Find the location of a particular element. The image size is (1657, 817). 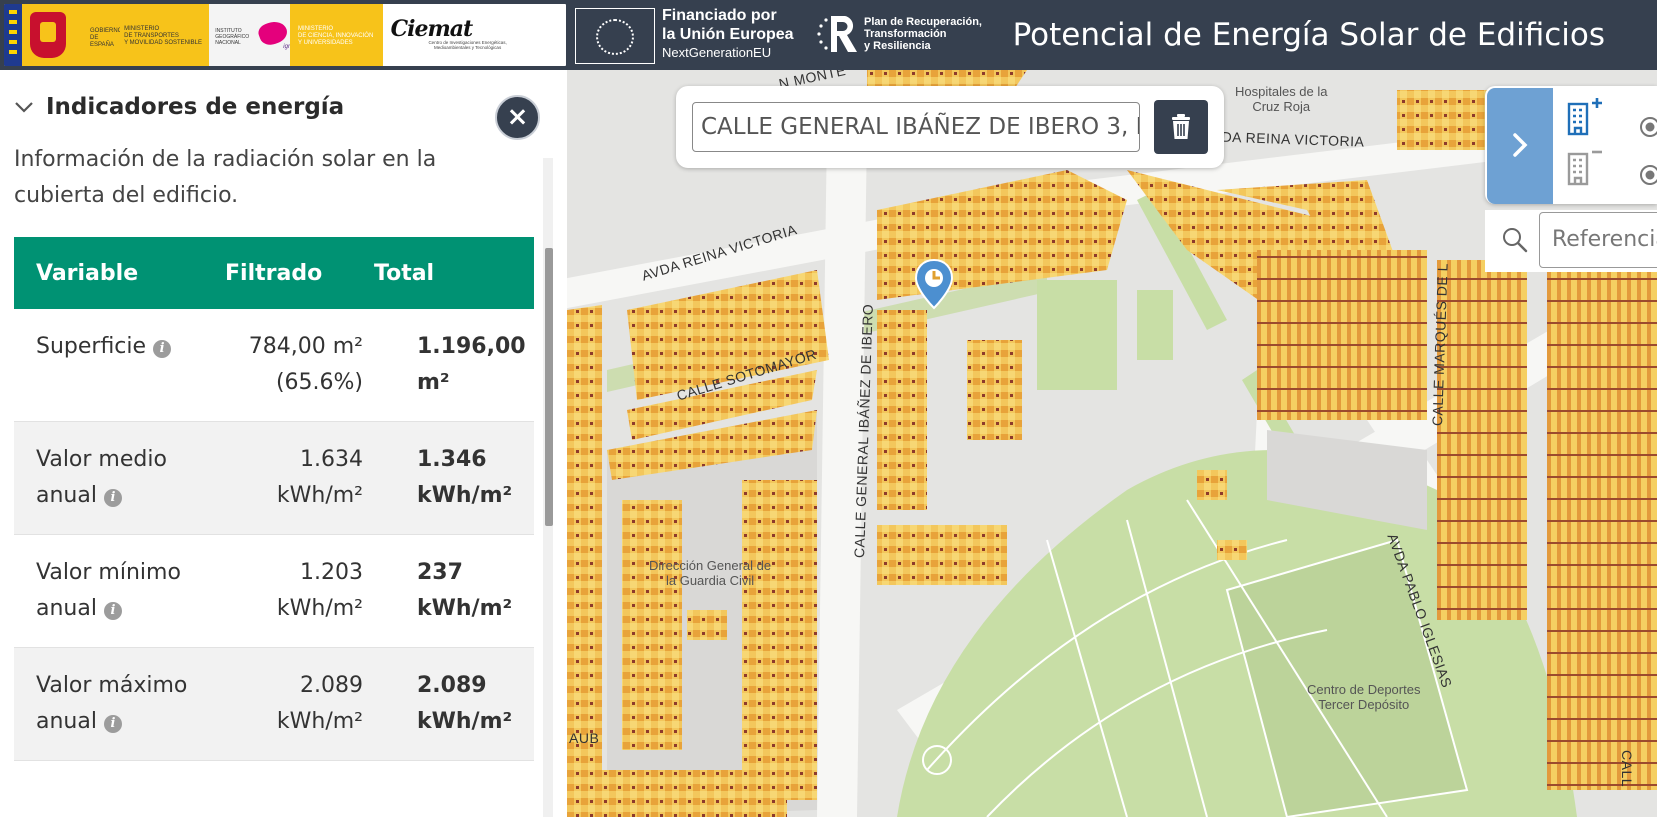

address-search-box: CALLE GENERAL IBÁÑEZ DE IBERO 3, M is located at coordinates (950, 127).